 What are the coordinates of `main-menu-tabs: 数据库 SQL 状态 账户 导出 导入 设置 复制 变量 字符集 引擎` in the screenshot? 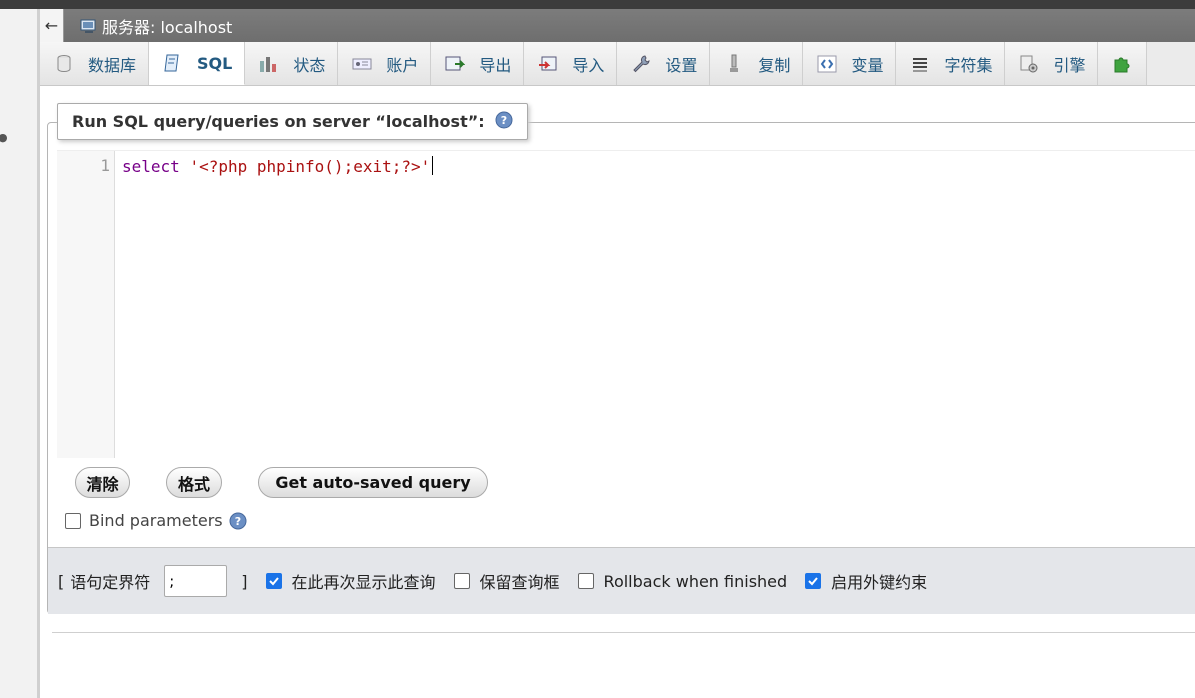 It's located at (617, 64).